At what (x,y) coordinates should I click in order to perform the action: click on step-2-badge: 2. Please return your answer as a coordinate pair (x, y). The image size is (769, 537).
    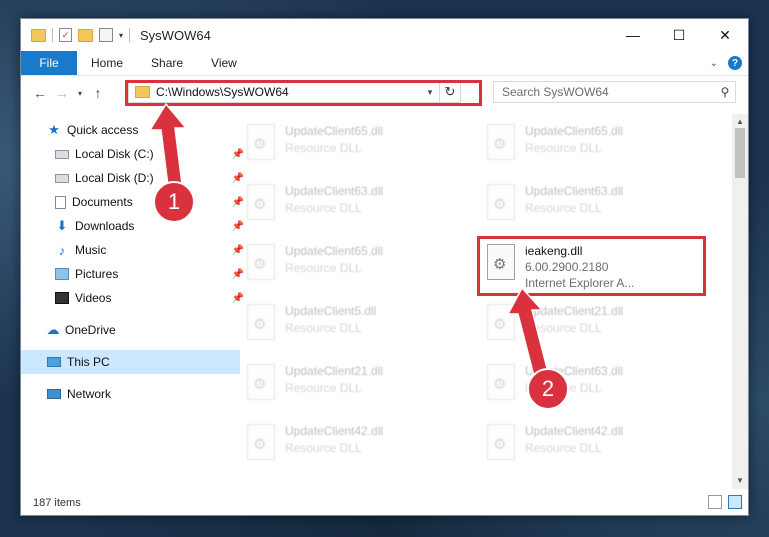
    Looking at the image, I should click on (548, 389).